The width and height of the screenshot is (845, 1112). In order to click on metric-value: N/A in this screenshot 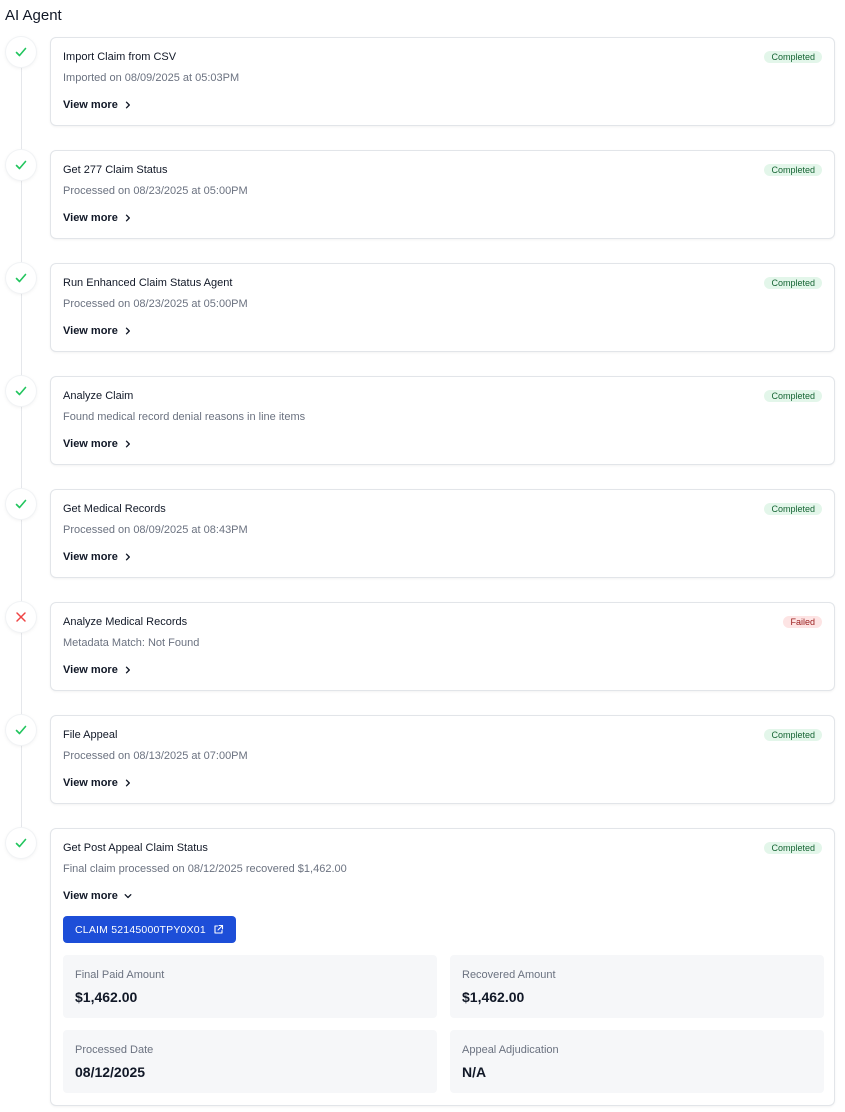, I will do `click(474, 1072)`.